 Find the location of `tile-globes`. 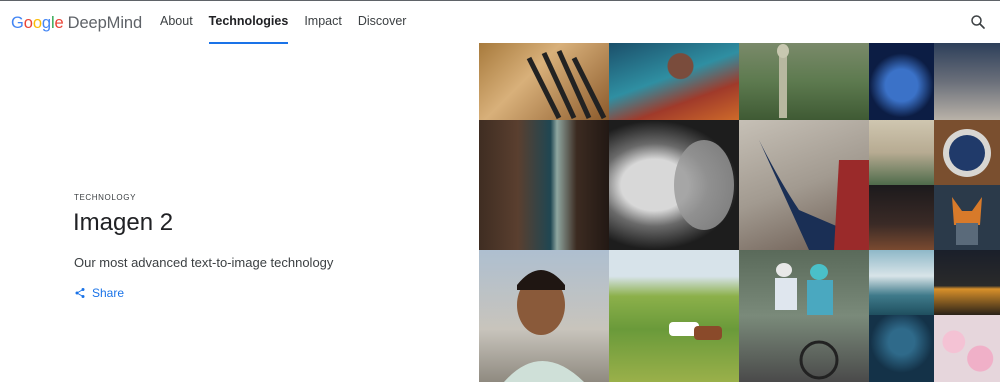

tile-globes is located at coordinates (901, 81).